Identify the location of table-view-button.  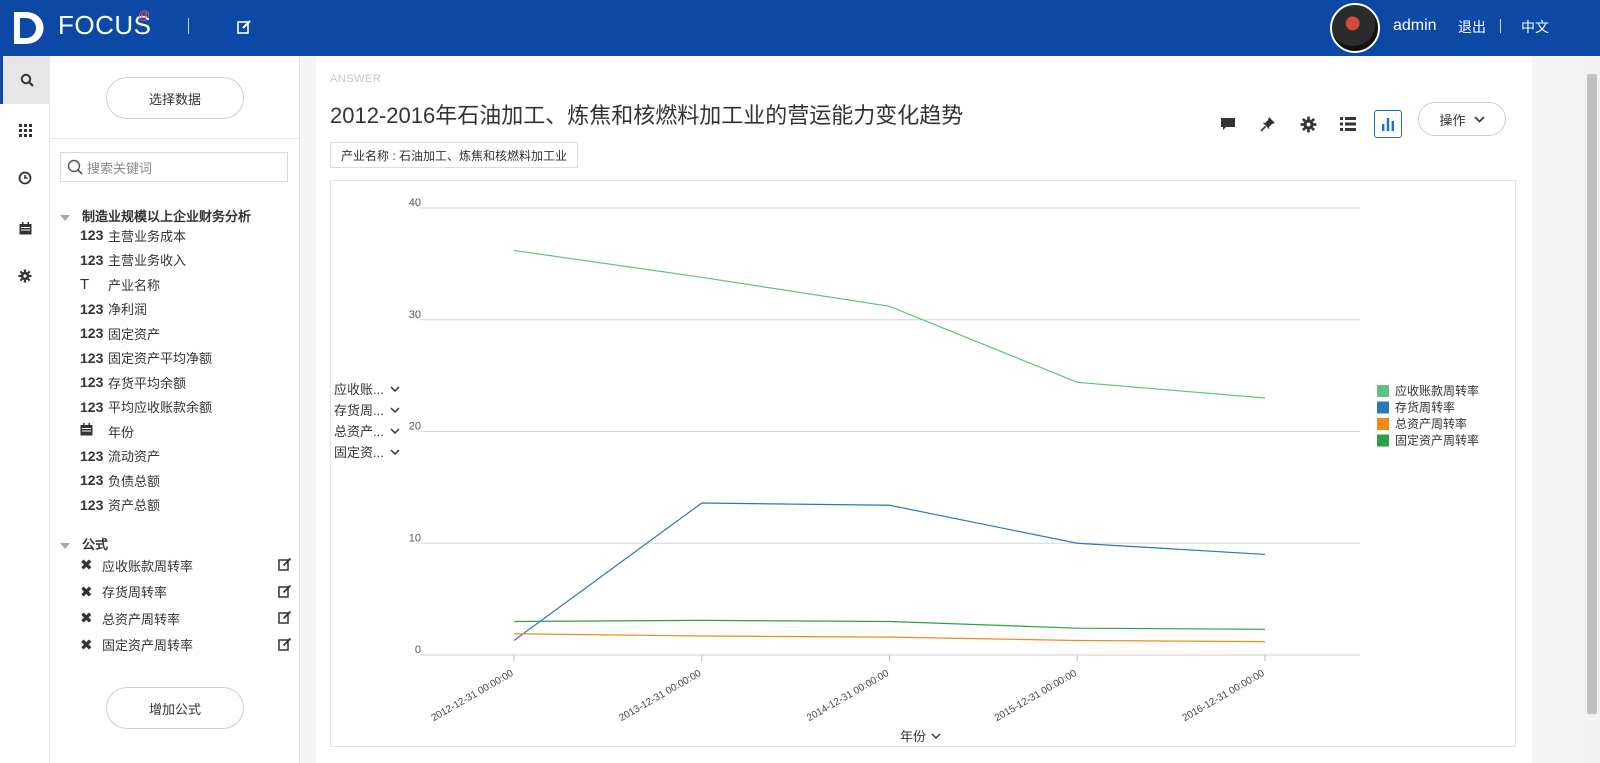
(1348, 124).